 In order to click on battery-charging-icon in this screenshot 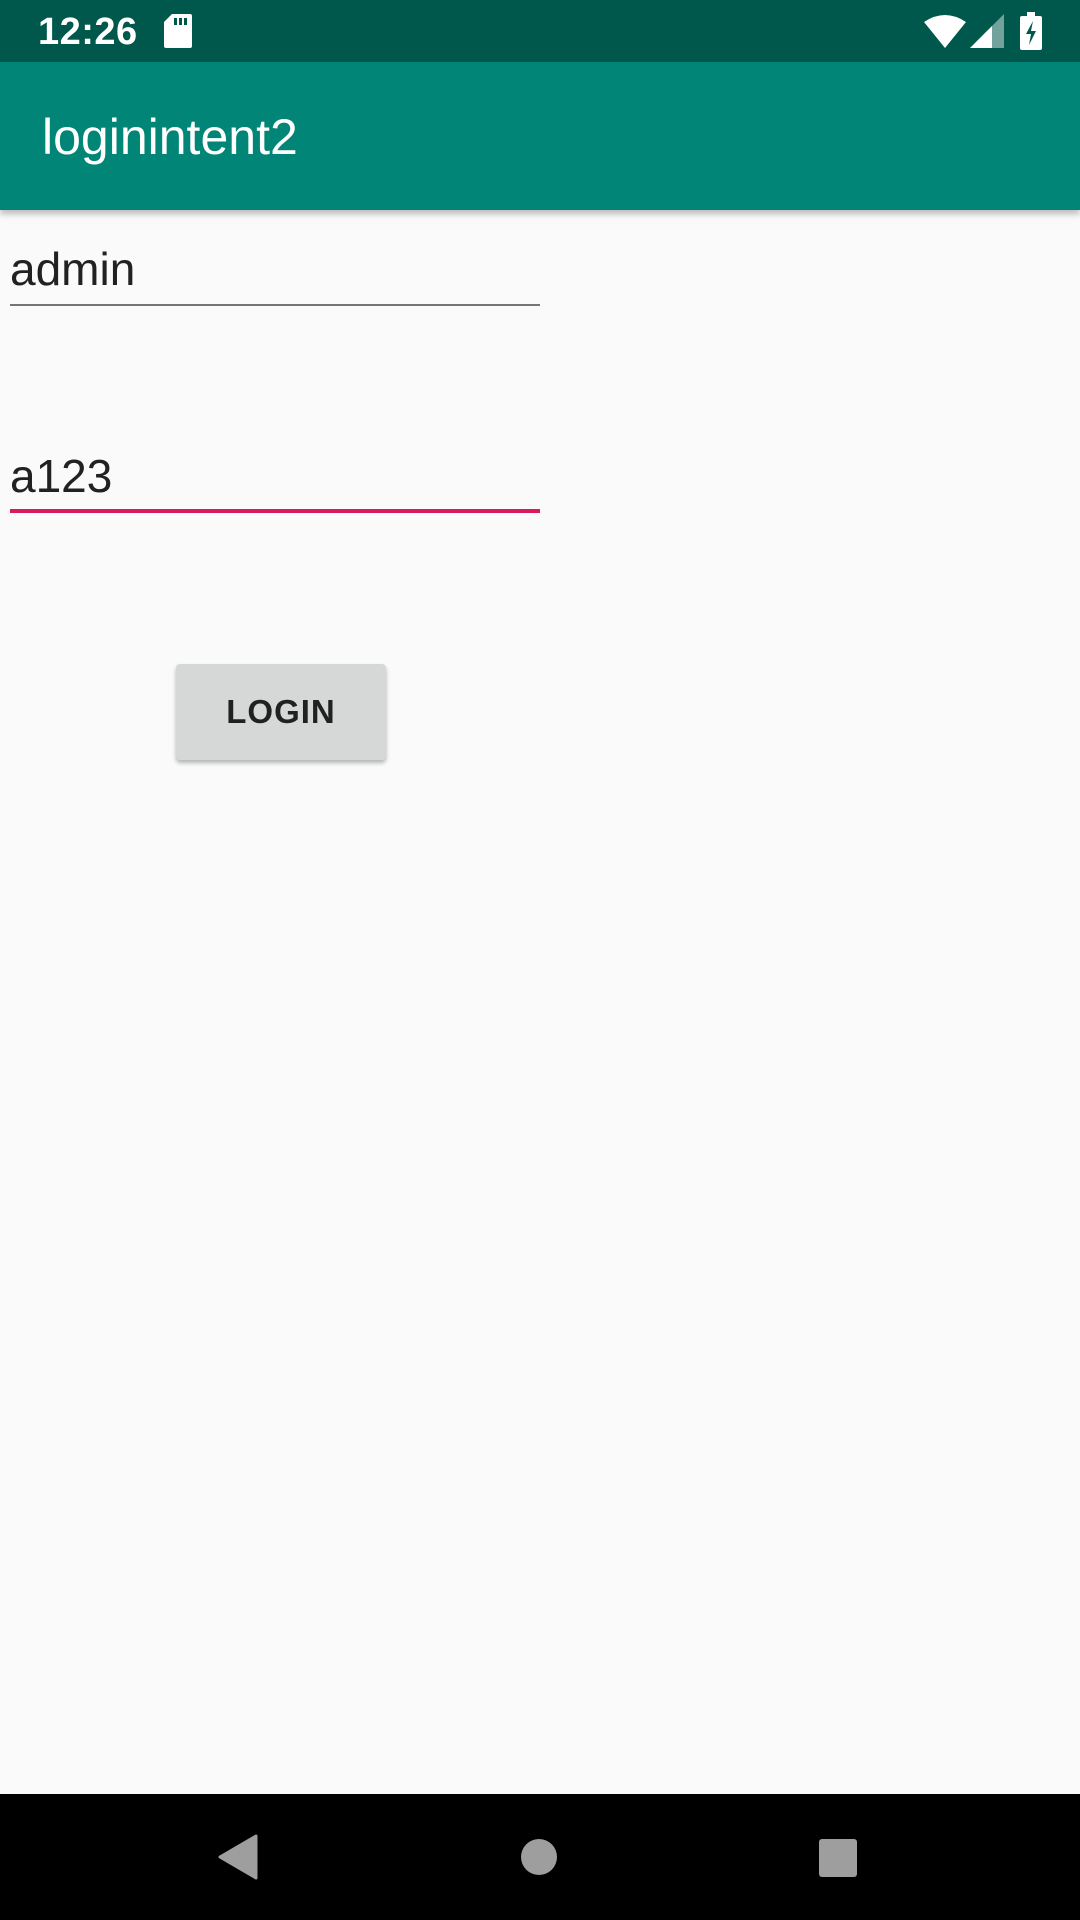, I will do `click(1031, 31)`.